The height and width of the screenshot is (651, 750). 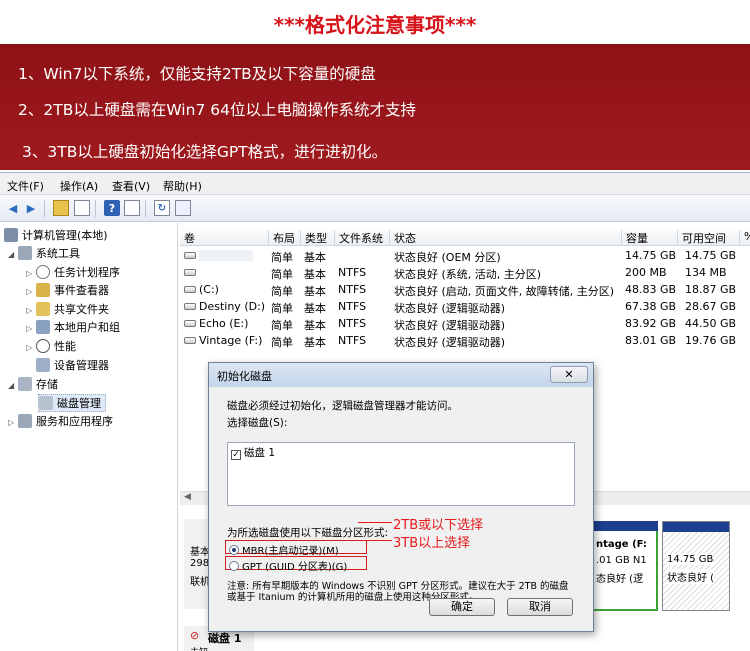 What do you see at coordinates (744, 238) in the screenshot?
I see `column-more: %` at bounding box center [744, 238].